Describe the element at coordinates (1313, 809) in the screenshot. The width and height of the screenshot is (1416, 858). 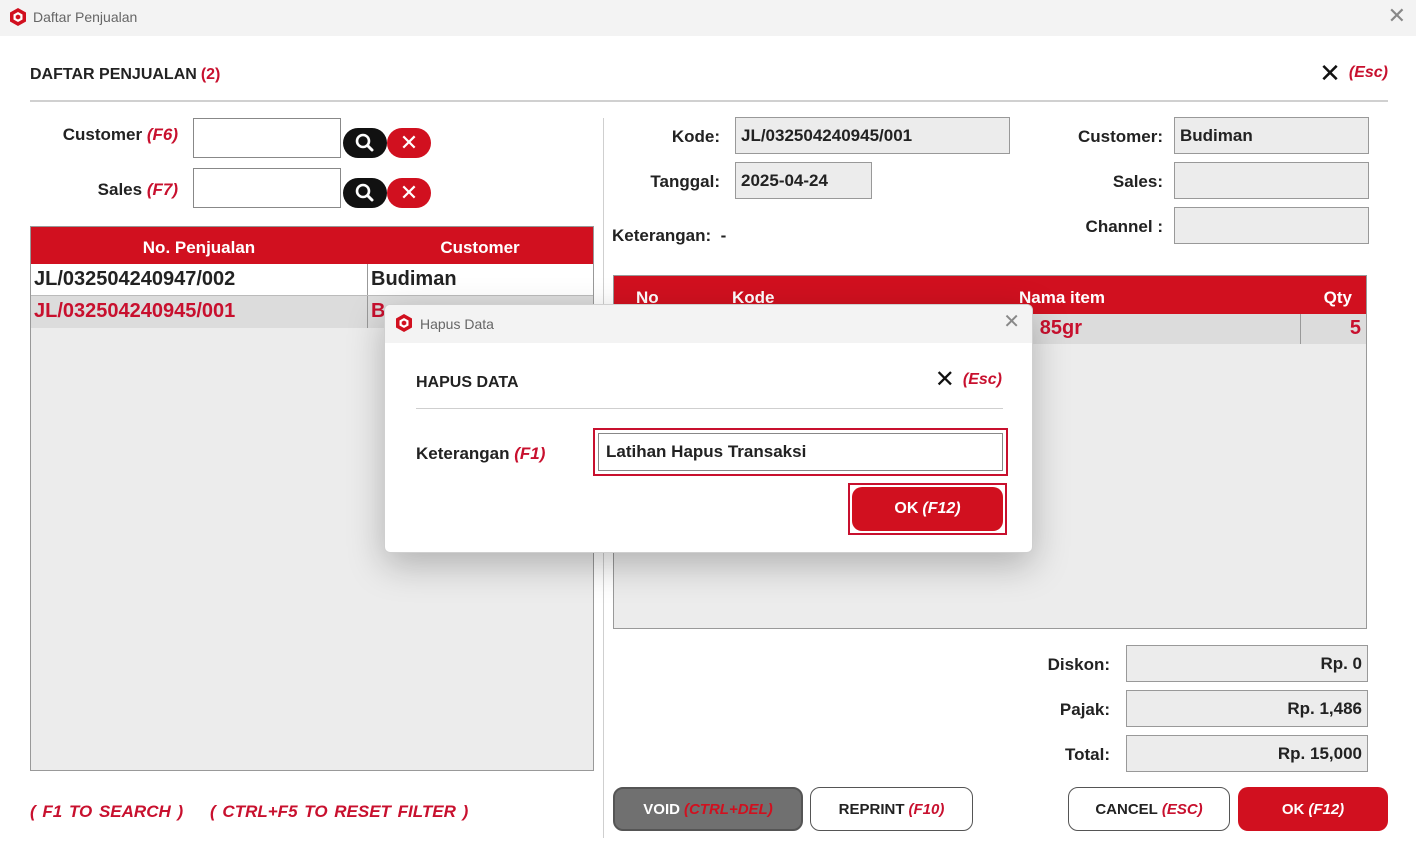
I see `ok-button: OK (F12)` at that location.